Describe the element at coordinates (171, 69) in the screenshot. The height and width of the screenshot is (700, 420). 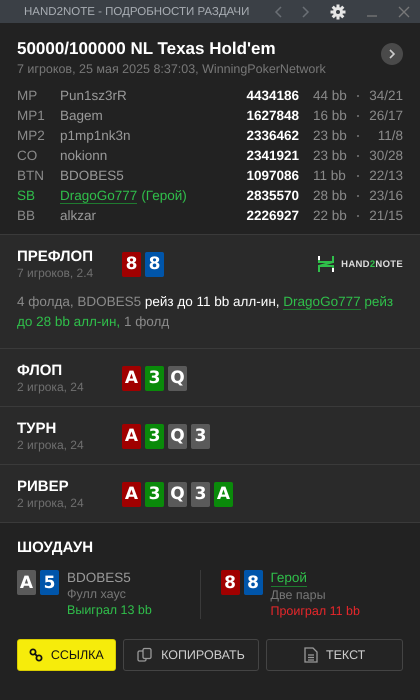
I see `hand-info: 7 игроков, 25 мая 2025 8:37:03, WinningPokerNetwork` at that location.